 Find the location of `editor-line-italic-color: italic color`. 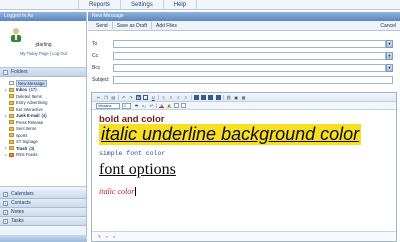

editor-line-italic-color: italic color is located at coordinates (117, 191).